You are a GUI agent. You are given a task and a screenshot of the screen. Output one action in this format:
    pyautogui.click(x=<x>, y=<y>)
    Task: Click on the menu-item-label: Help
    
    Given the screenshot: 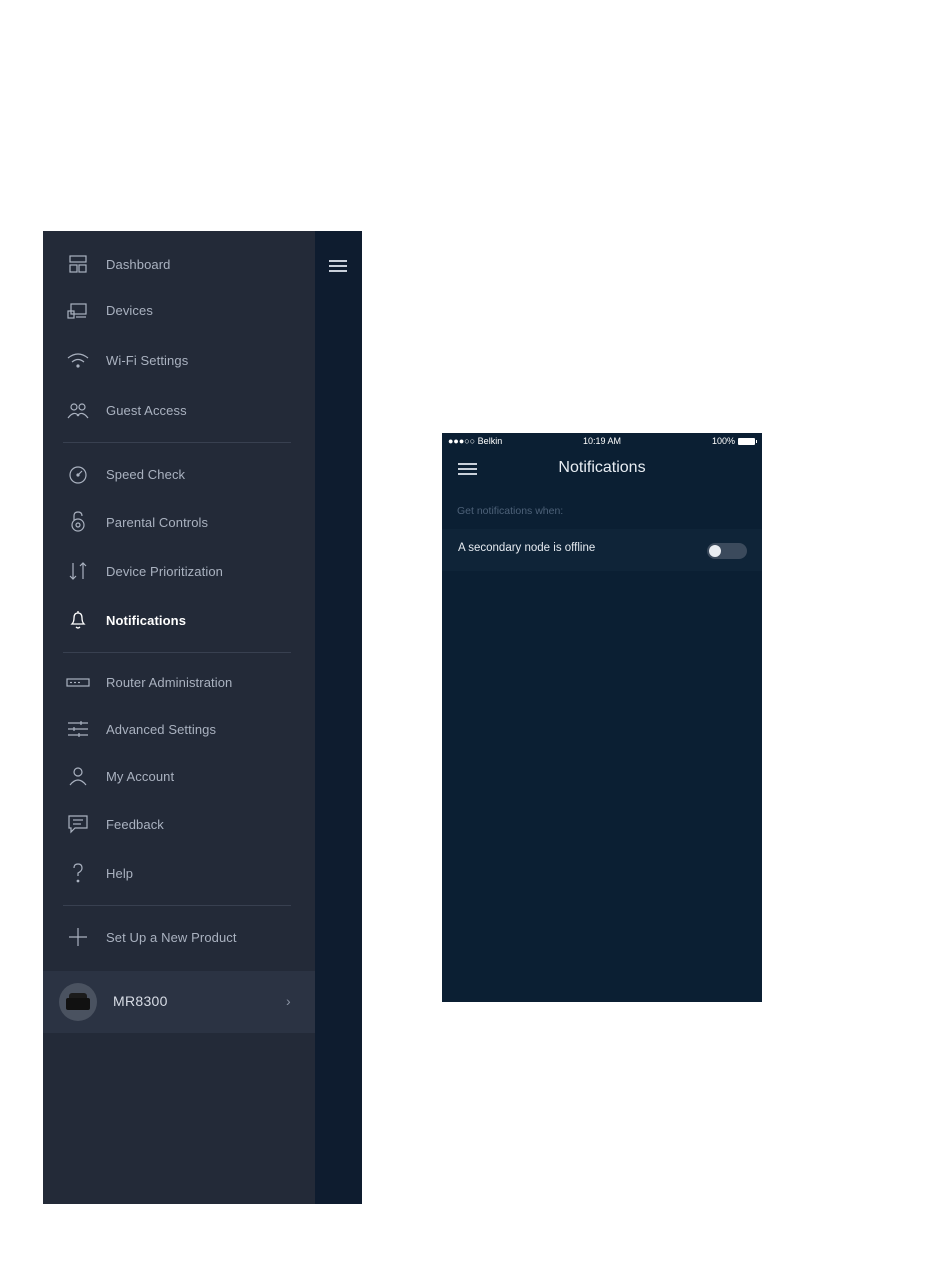 What is the action you would take?
    pyautogui.click(x=120, y=873)
    